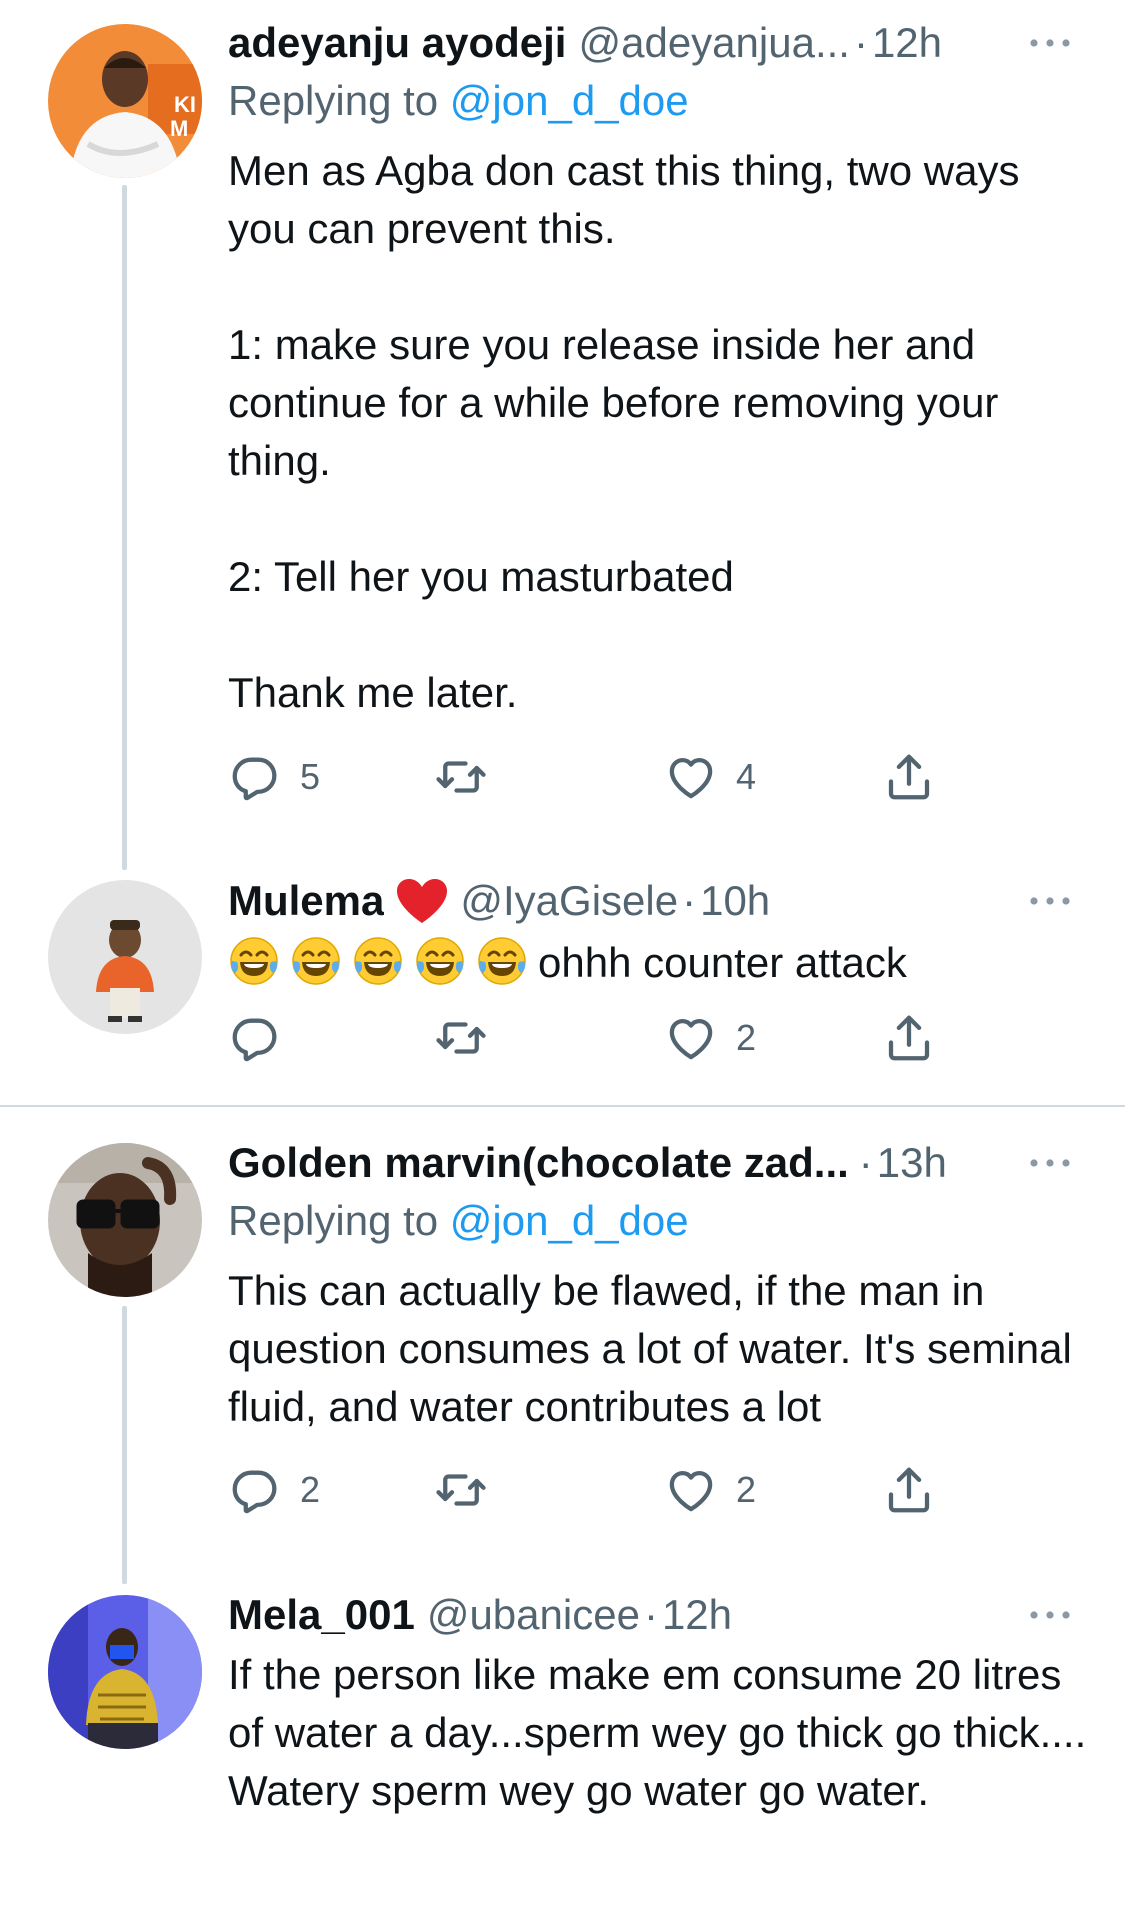 This screenshot has height=1905, width=1125. I want to click on reply-button, so click(264, 1038).